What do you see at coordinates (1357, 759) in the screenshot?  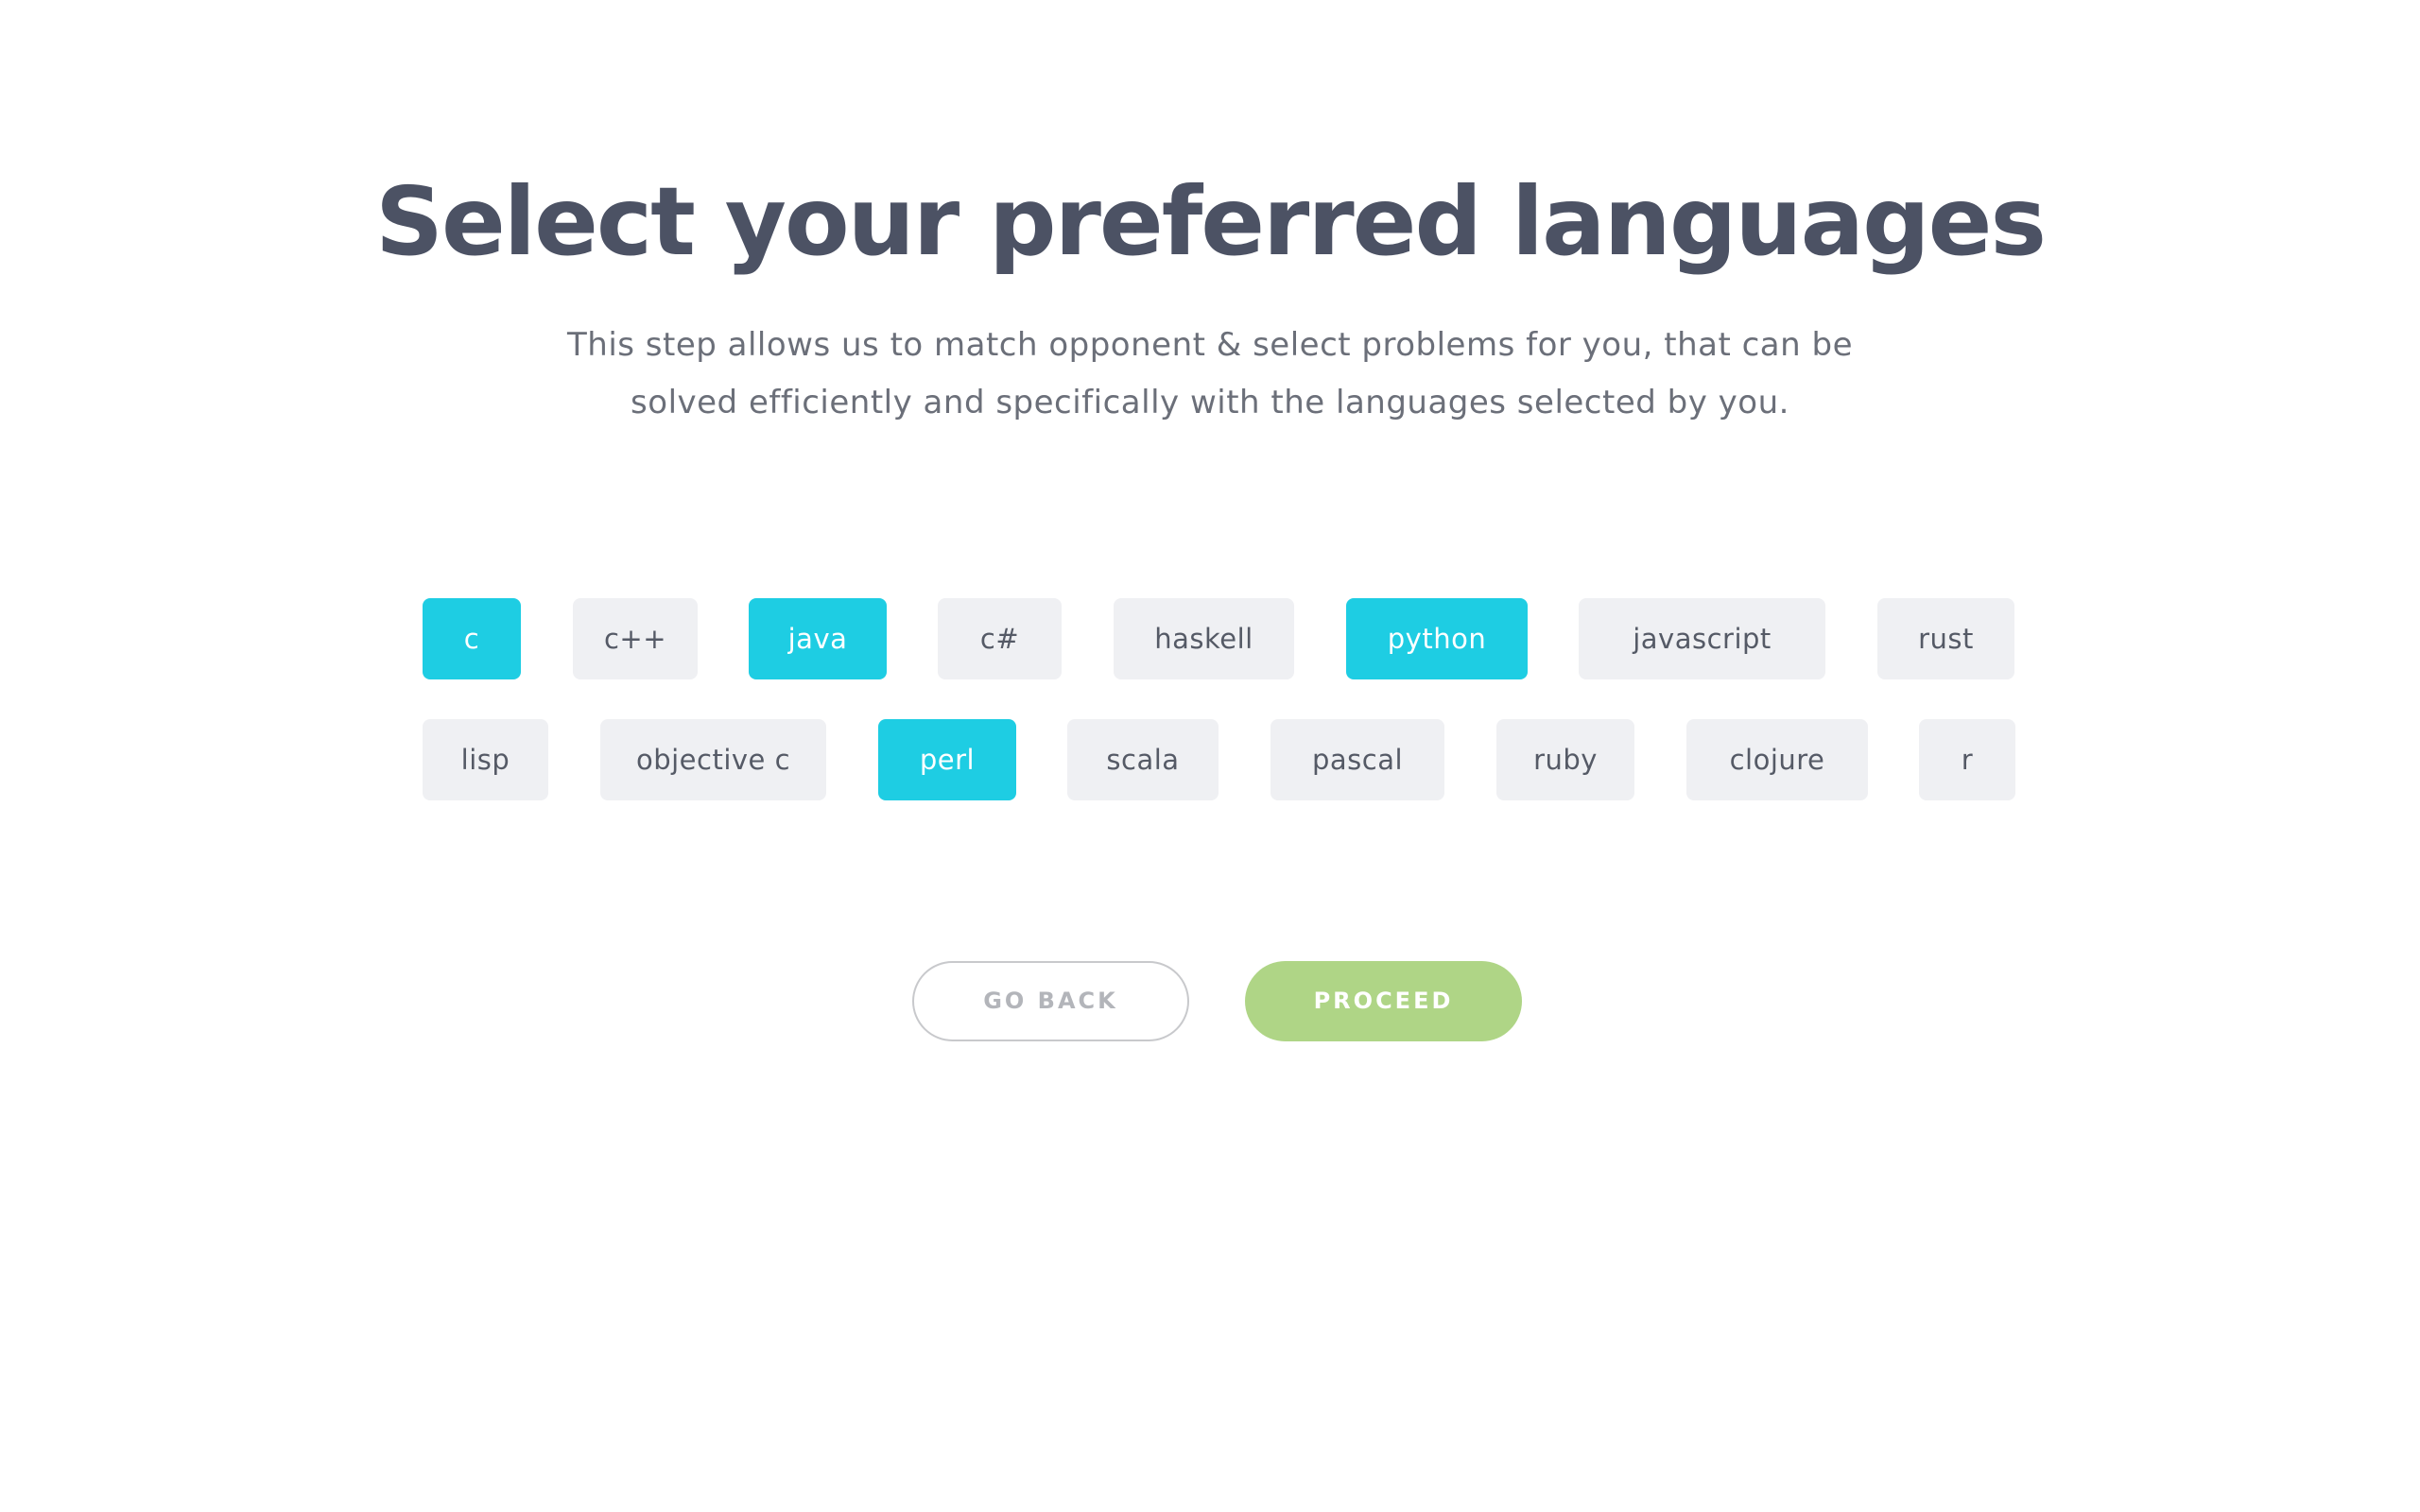 I see `language-chip-pascal: pascal` at bounding box center [1357, 759].